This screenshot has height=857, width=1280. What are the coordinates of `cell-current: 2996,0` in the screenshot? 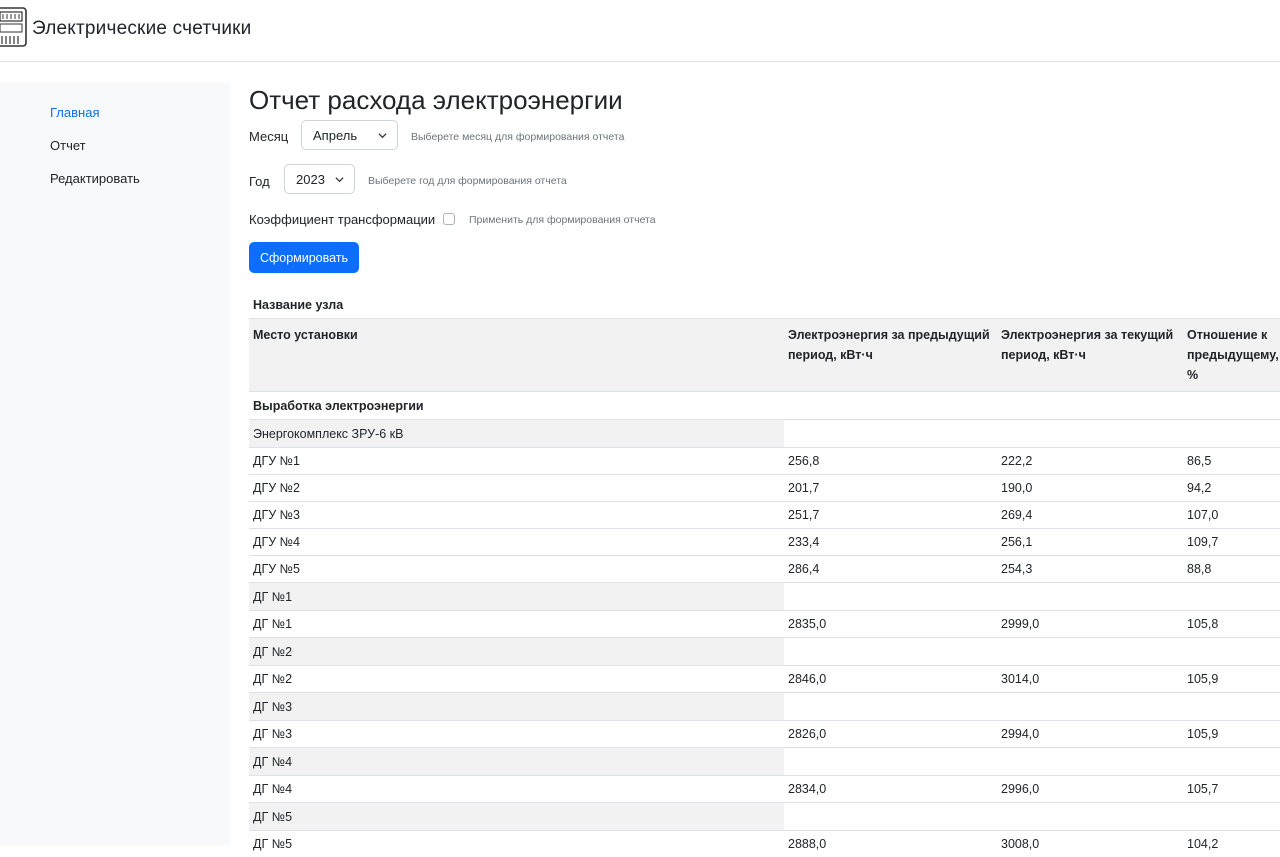 It's located at (1090, 789).